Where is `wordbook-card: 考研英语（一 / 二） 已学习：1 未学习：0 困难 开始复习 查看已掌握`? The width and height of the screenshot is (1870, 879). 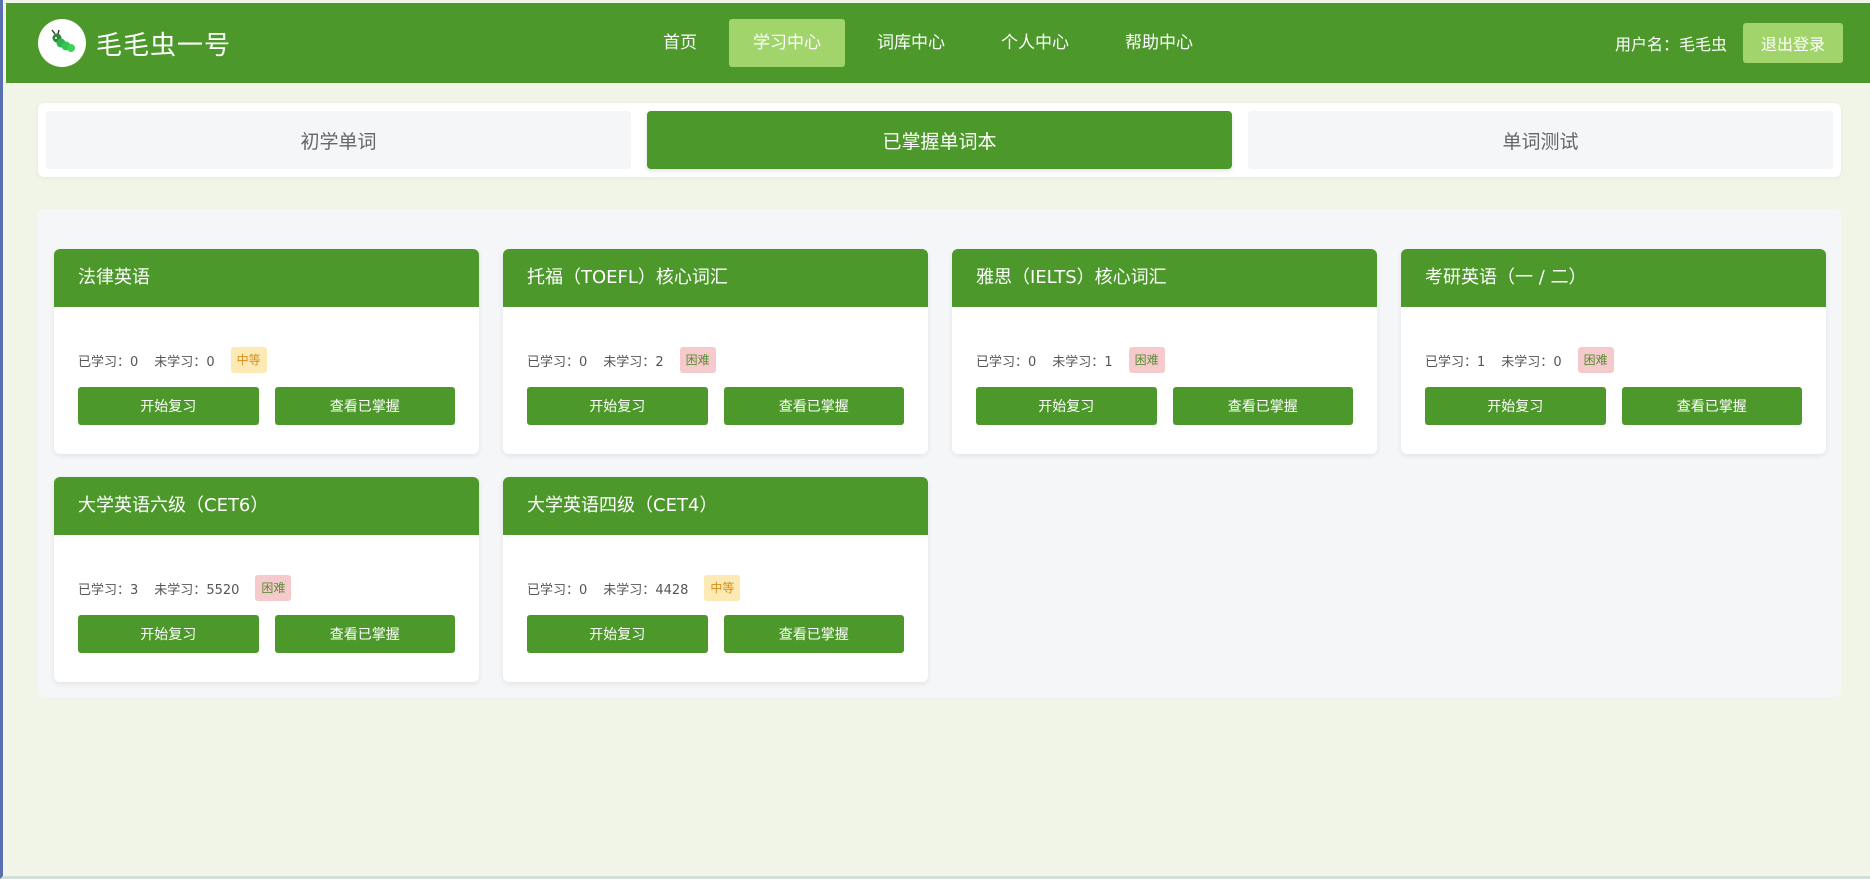
wordbook-card: 考研英语（一 / 二） 已学习：1 未学习：0 困难 开始复习 查看已掌握 is located at coordinates (1613, 351).